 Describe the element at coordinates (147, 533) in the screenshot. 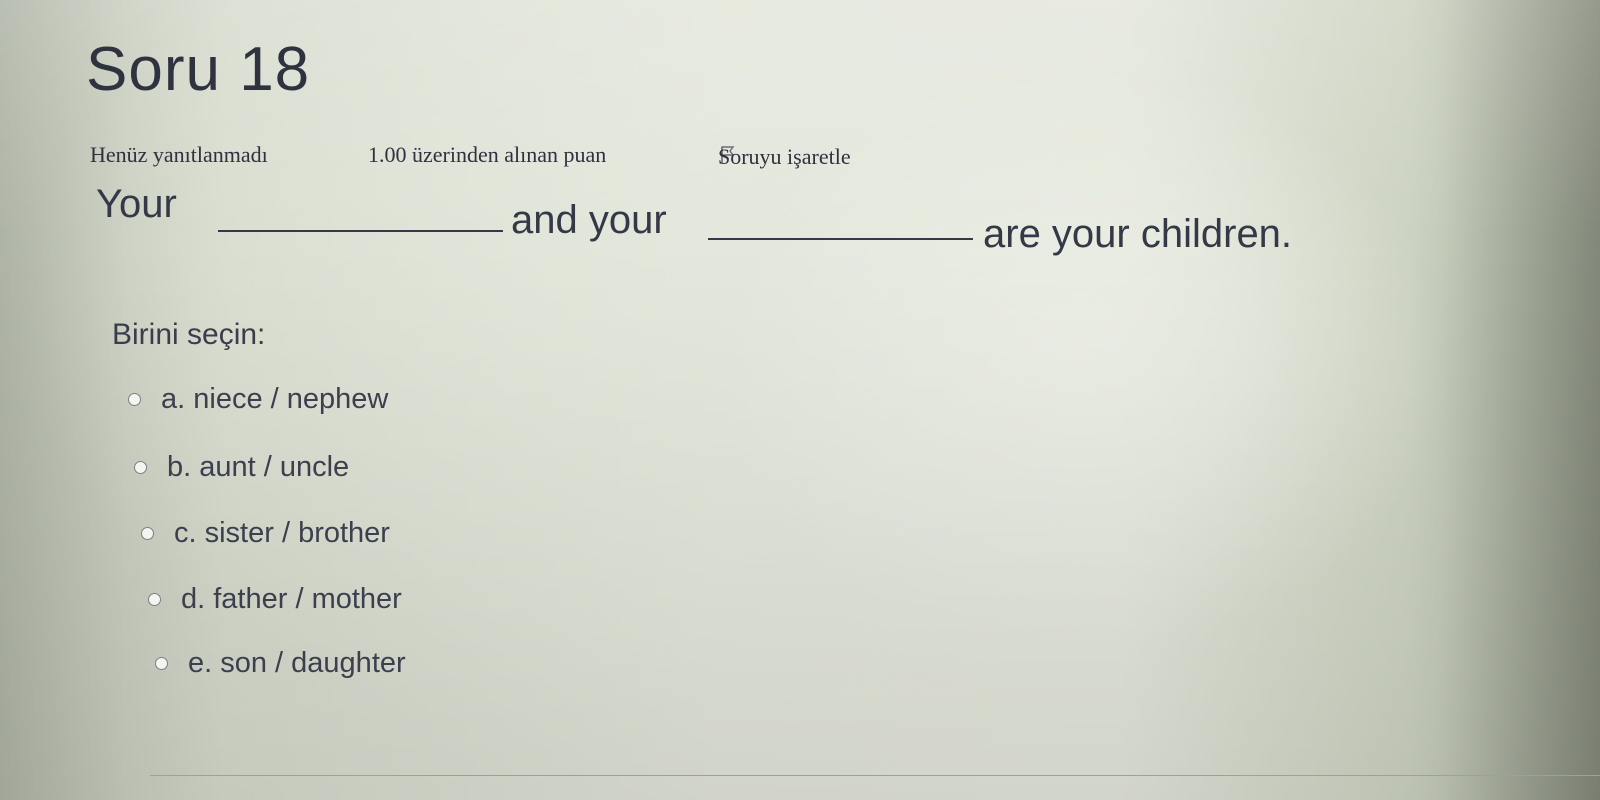

I see `option-c-radio` at that location.